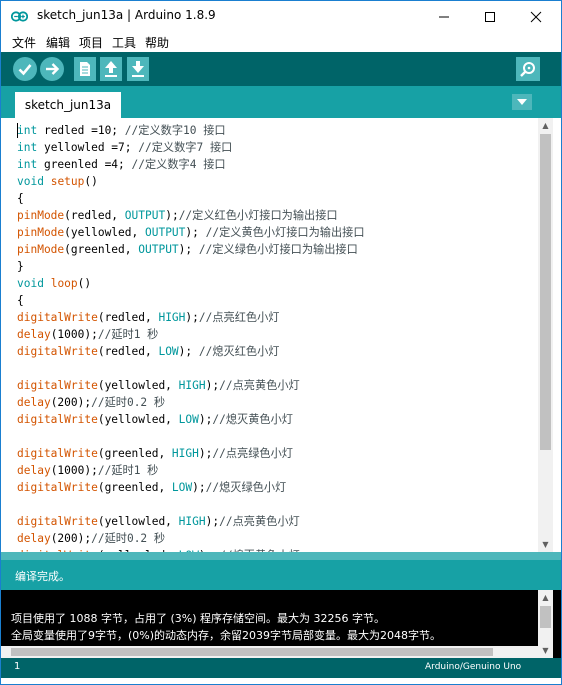  Describe the element at coordinates (91, 42) in the screenshot. I see `menu-sketch: 项目` at that location.